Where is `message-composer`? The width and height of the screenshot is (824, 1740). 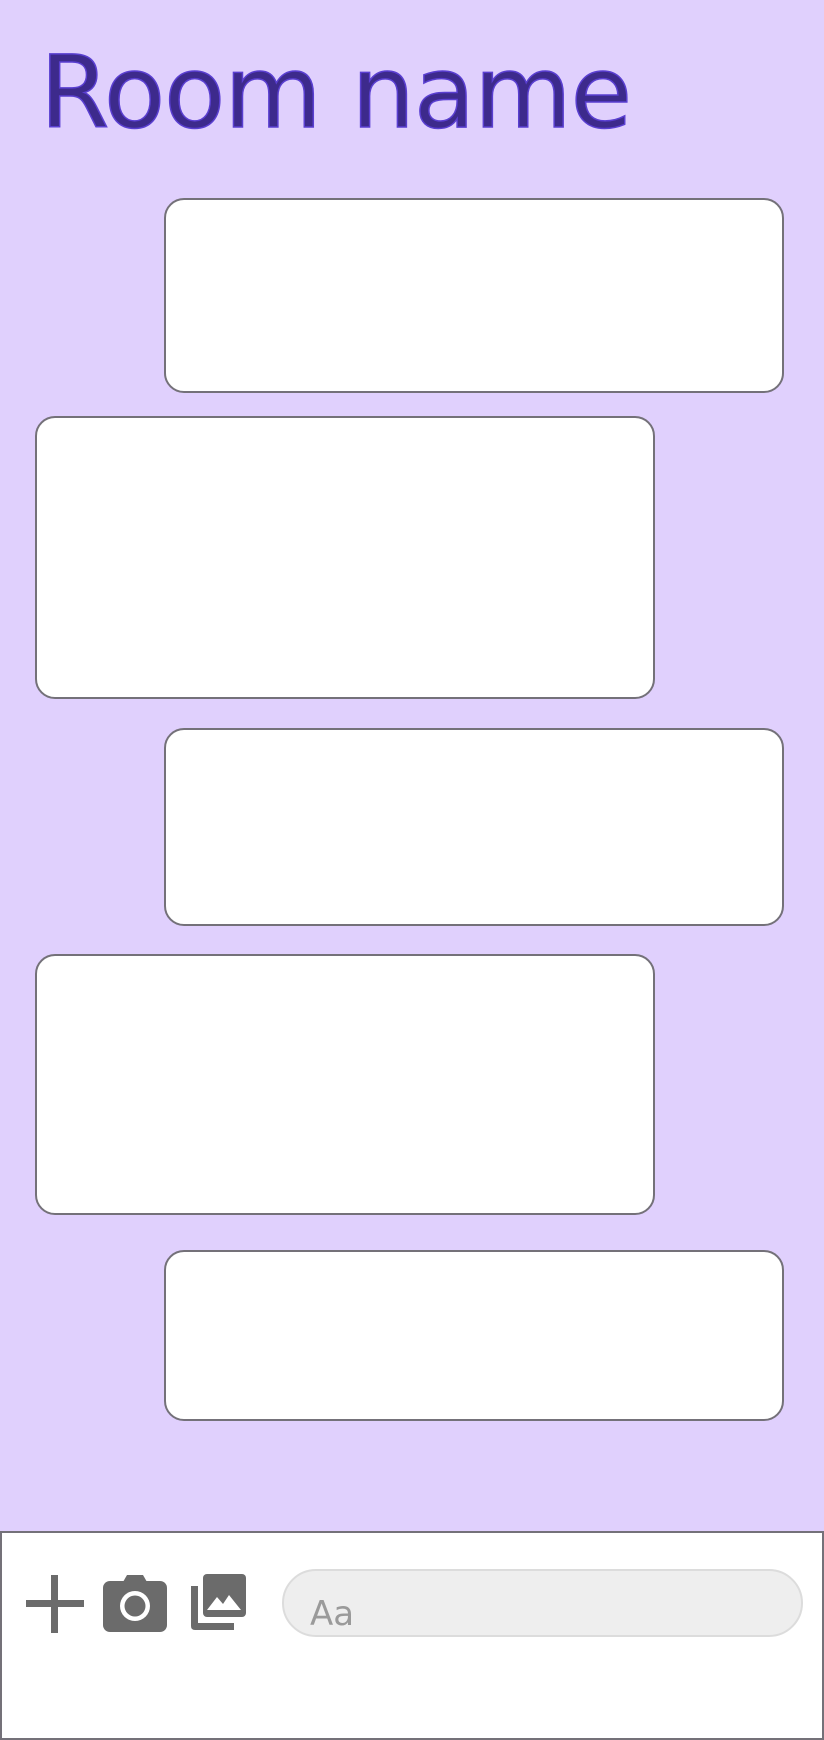 message-composer is located at coordinates (412, 1635).